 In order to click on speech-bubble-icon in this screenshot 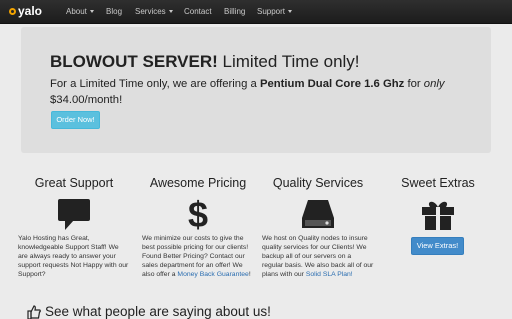, I will do `click(74, 214)`.